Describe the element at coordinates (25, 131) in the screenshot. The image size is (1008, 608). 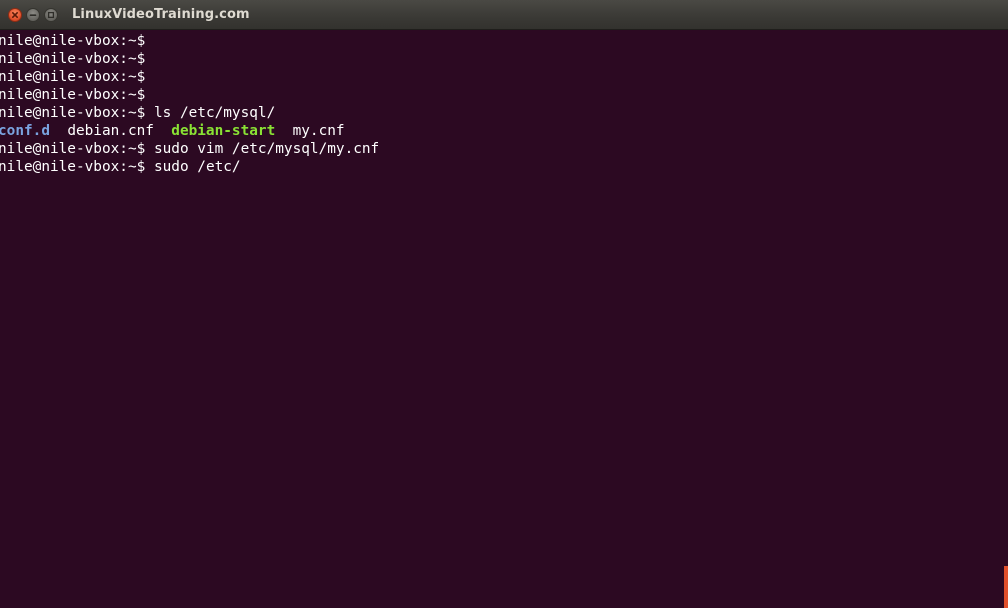
I see `directory-entry: conf.d` at that location.